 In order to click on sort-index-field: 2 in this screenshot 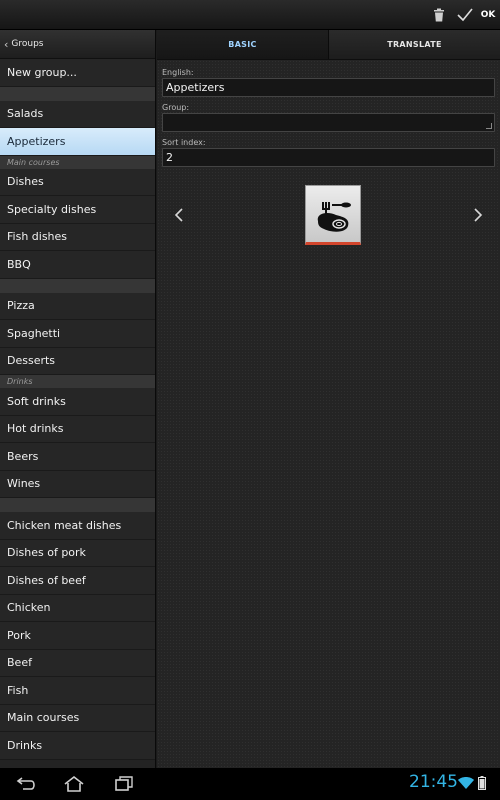, I will do `click(328, 157)`.